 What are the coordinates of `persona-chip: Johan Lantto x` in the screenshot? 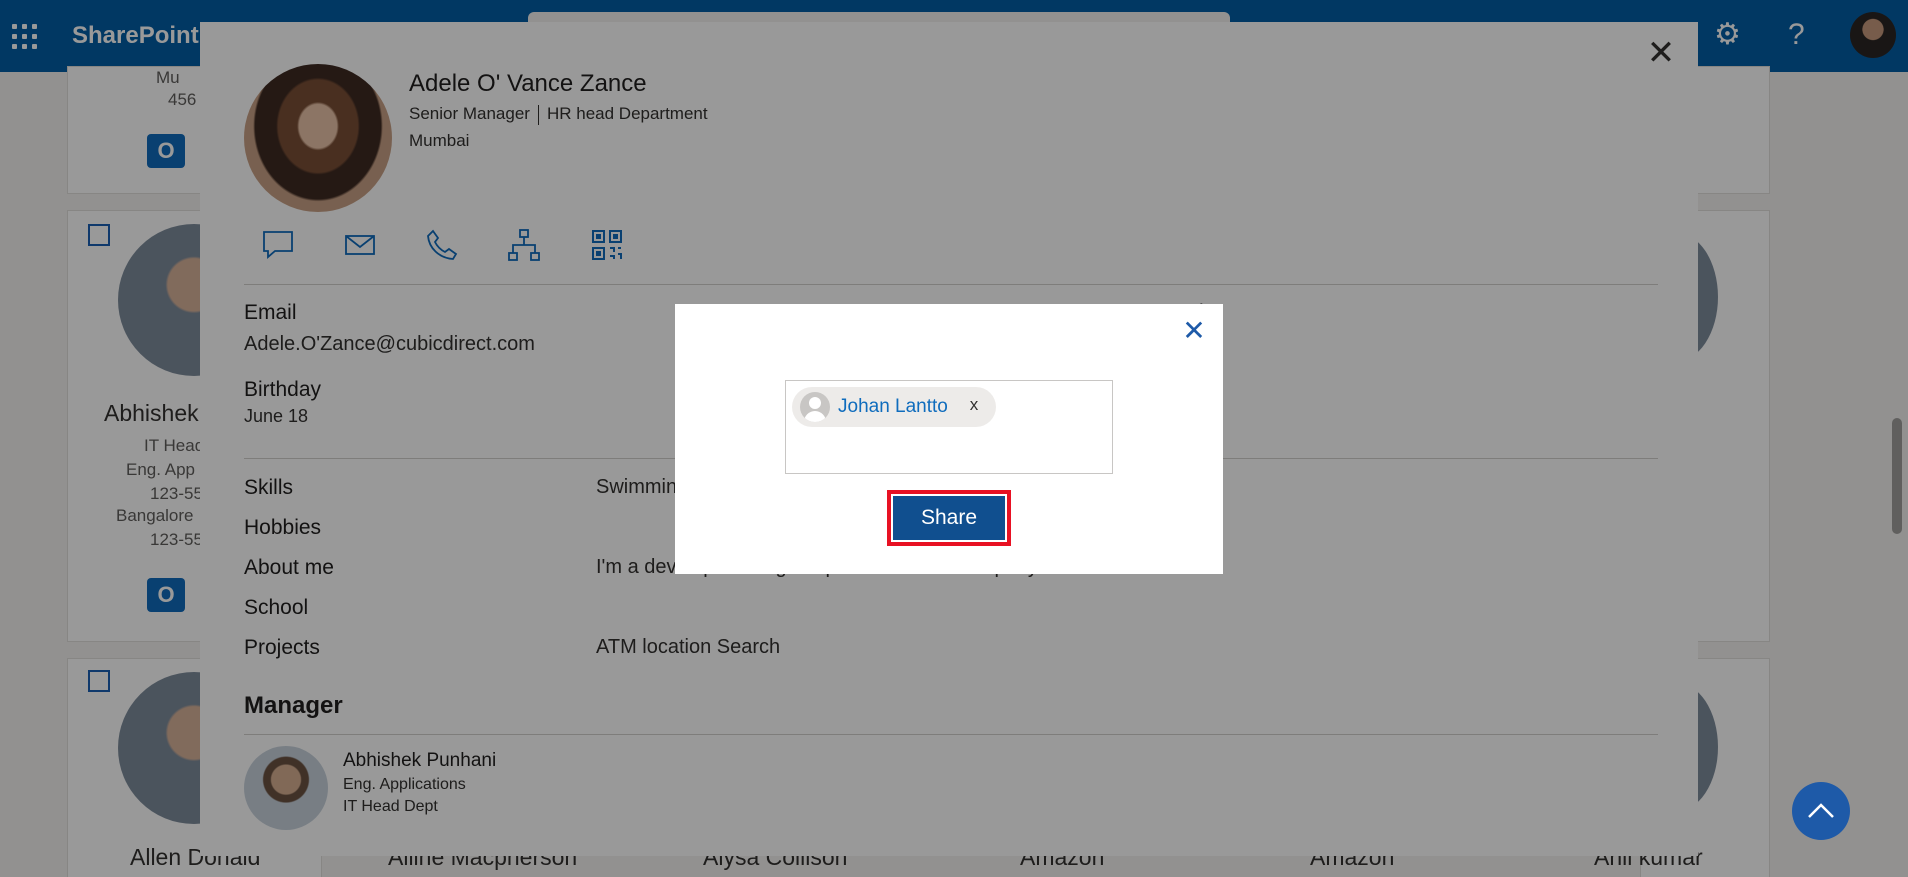 It's located at (894, 407).